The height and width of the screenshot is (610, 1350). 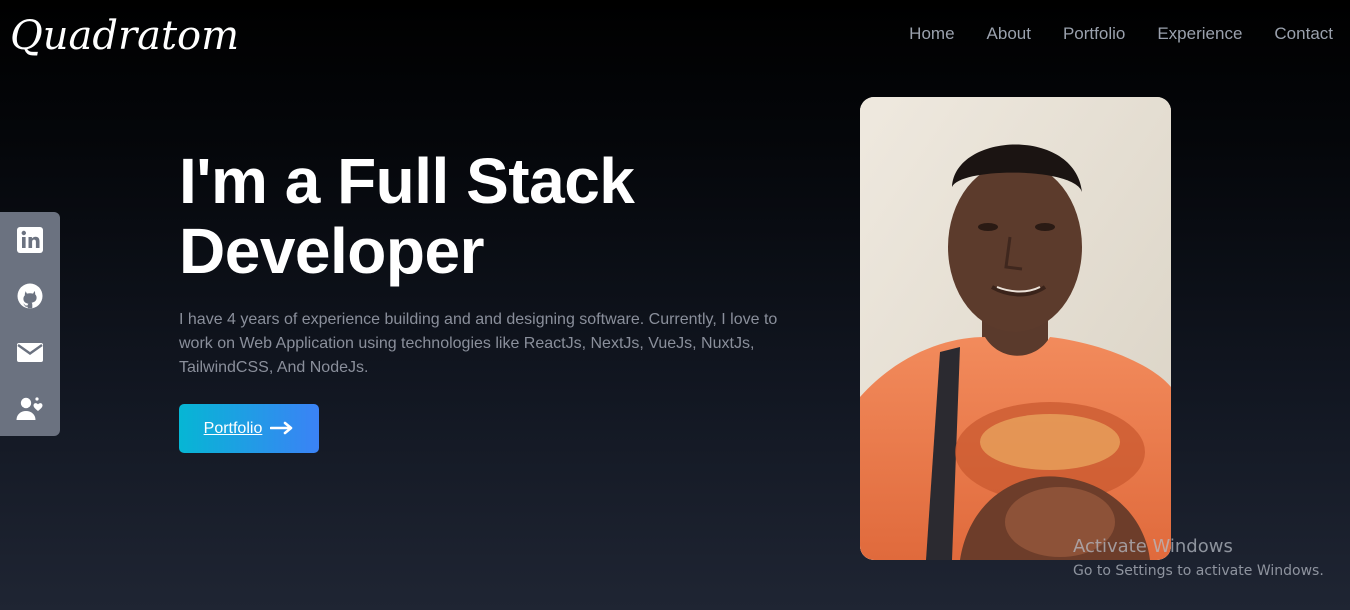 What do you see at coordinates (1094, 34) in the screenshot?
I see `nav-portfolio: Portfolio` at bounding box center [1094, 34].